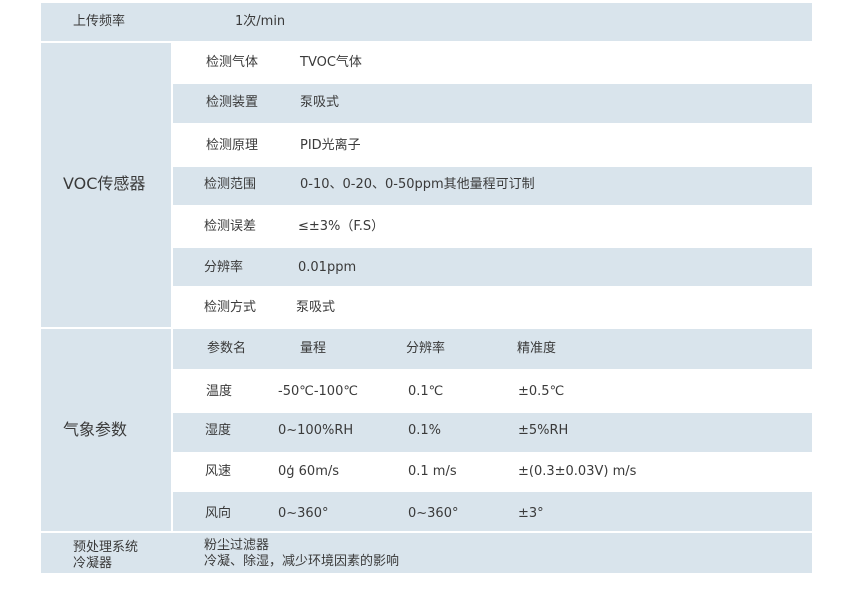 The height and width of the screenshot is (596, 850). What do you see at coordinates (230, 226) in the screenshot?
I see `voc-row-label: 检测误差` at bounding box center [230, 226].